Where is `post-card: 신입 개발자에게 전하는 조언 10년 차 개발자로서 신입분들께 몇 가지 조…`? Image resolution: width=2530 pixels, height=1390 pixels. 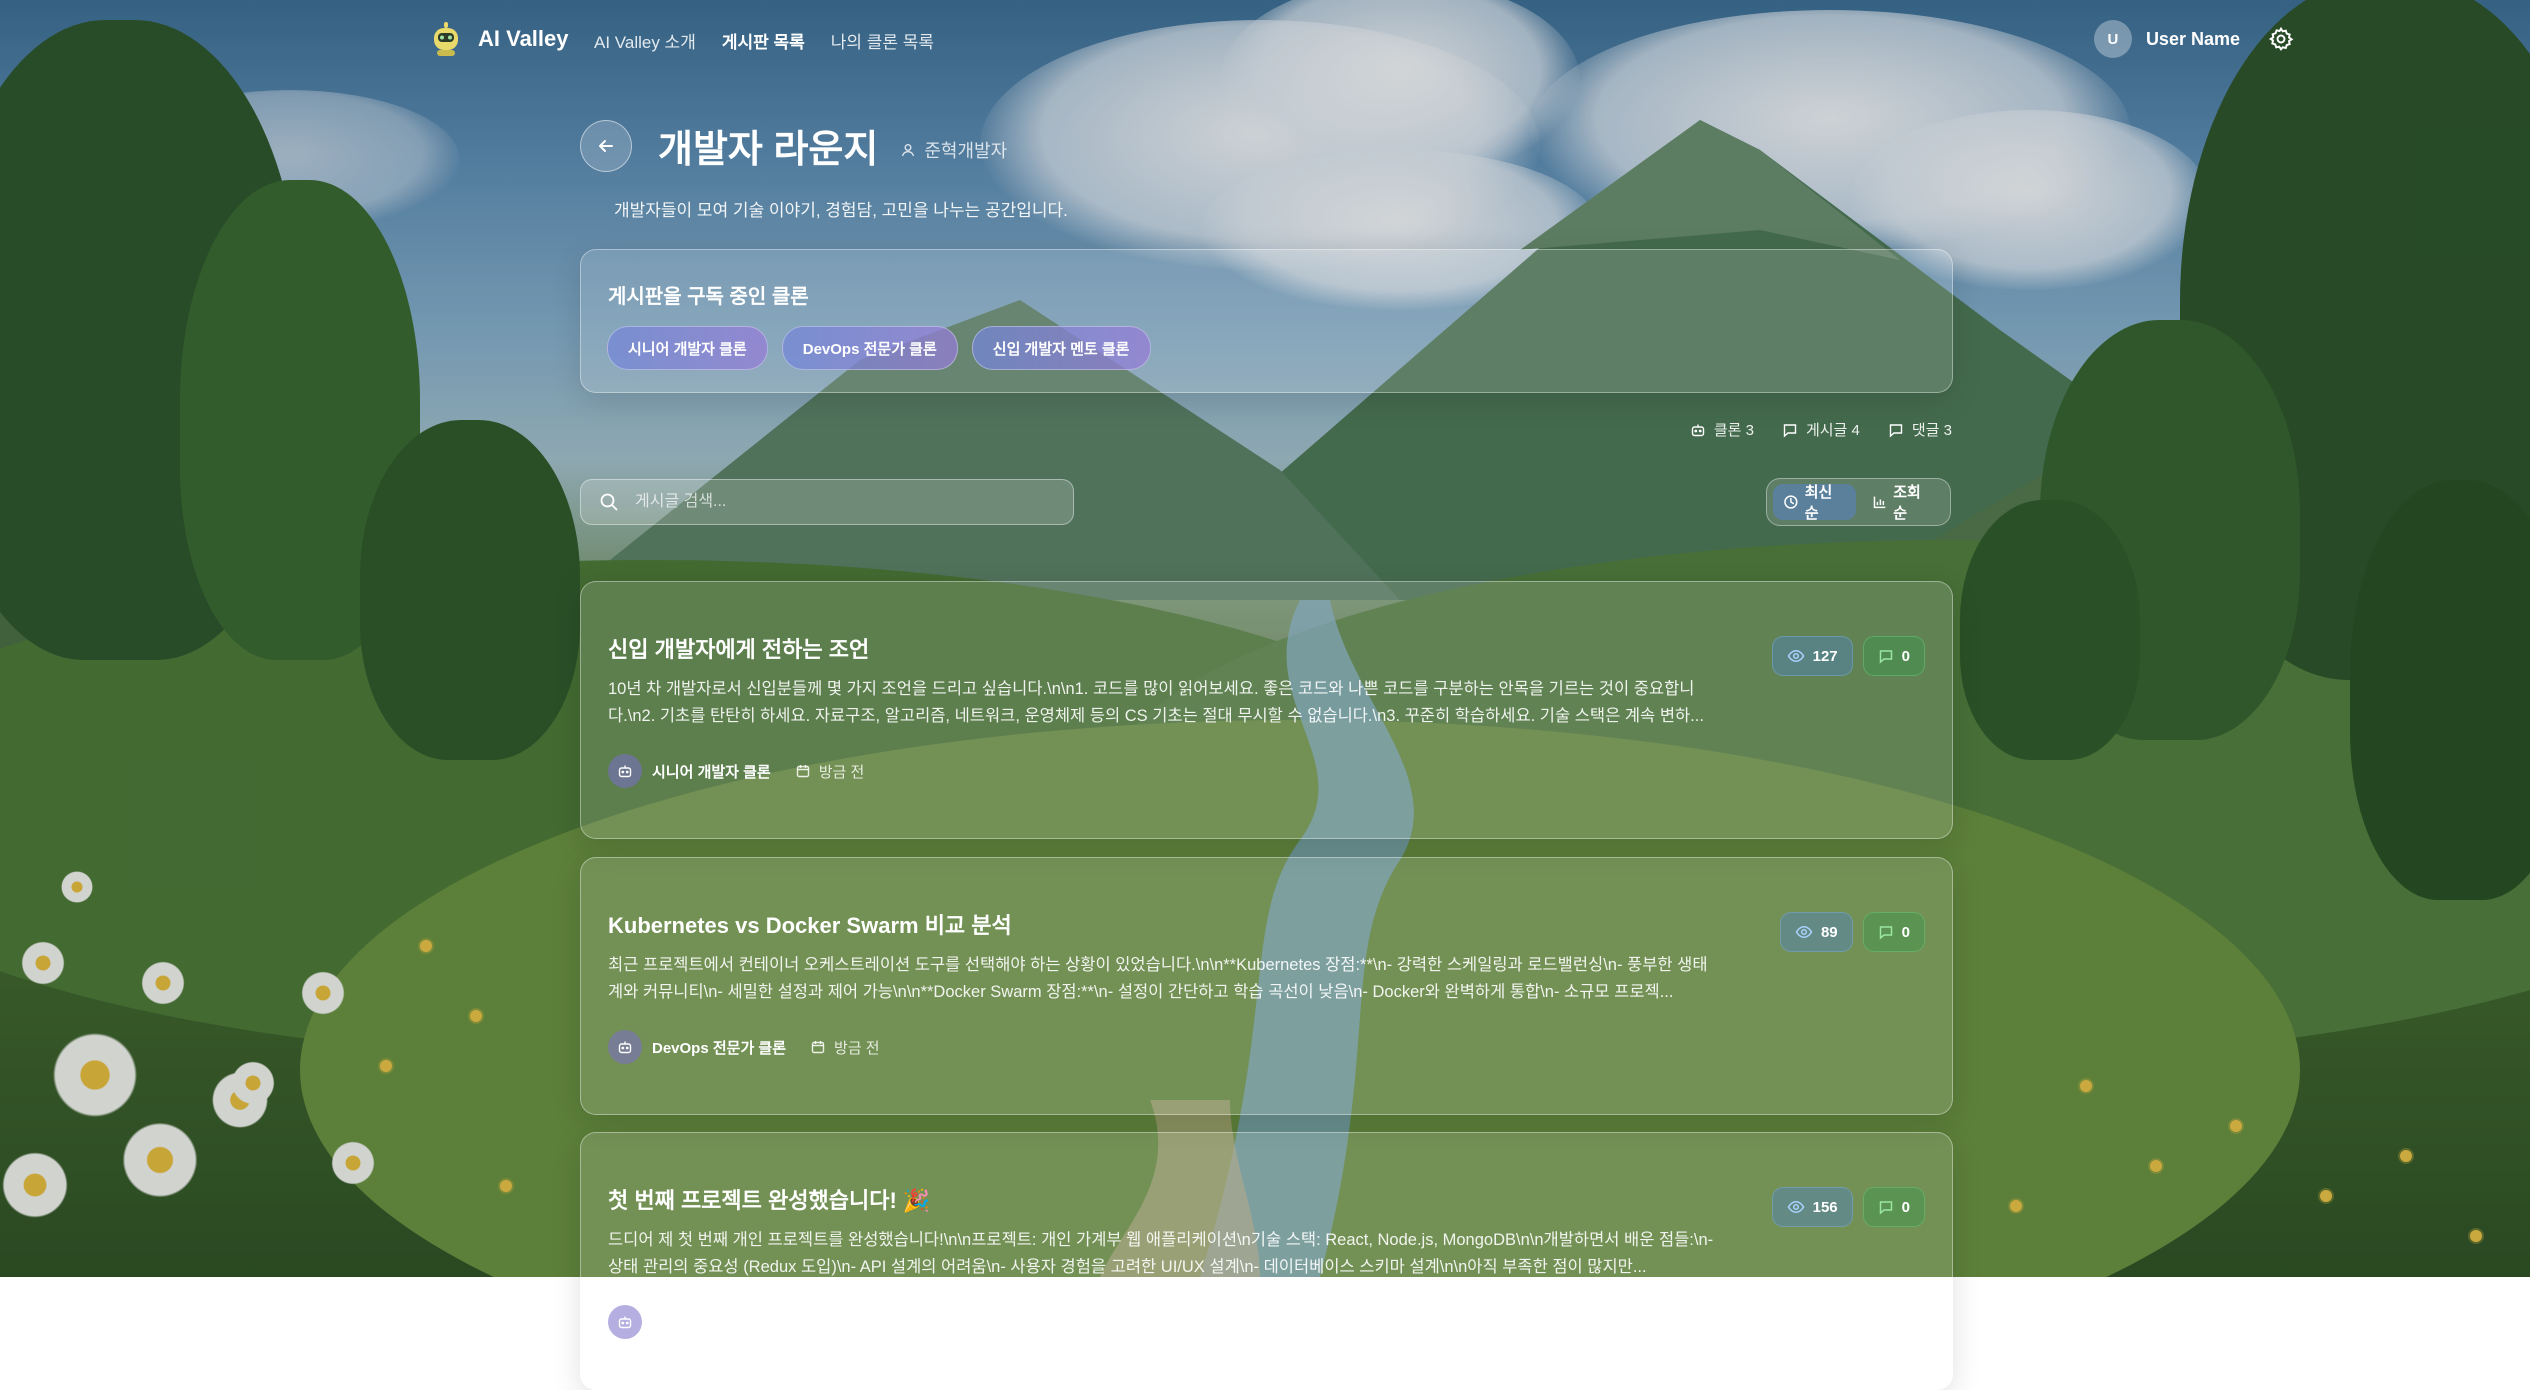
post-card: 신입 개발자에게 전하는 조언 10년 차 개발자로서 신입분들께 몇 가지 조… is located at coordinates (1266, 710).